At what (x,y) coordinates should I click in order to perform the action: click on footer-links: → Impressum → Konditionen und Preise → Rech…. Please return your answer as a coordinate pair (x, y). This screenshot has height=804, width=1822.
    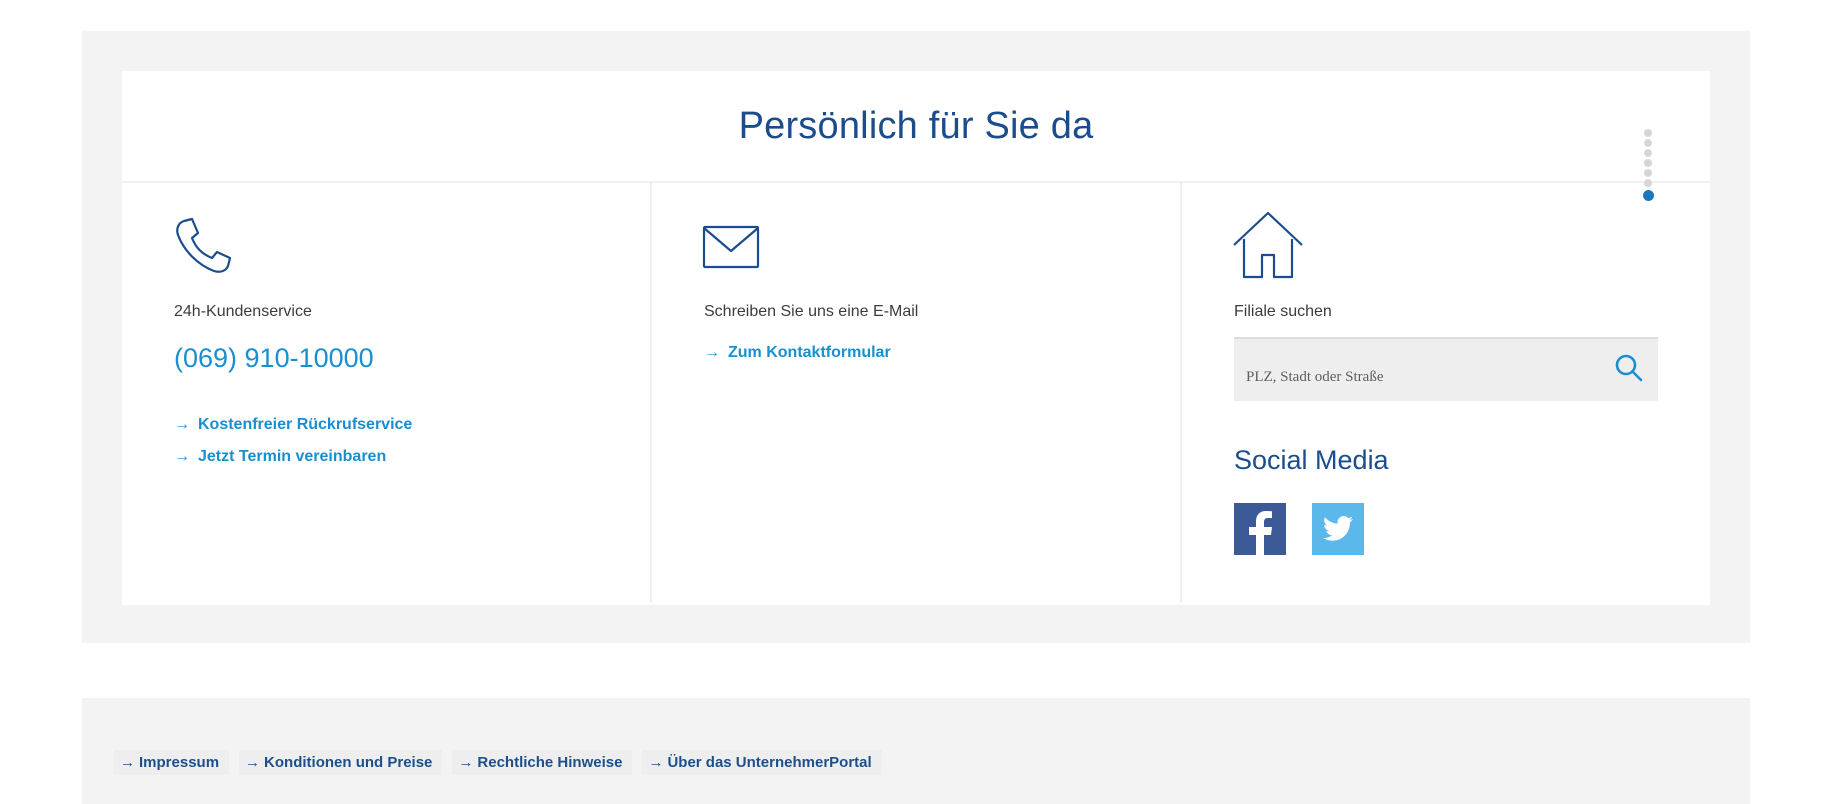
    Looking at the image, I should click on (498, 762).